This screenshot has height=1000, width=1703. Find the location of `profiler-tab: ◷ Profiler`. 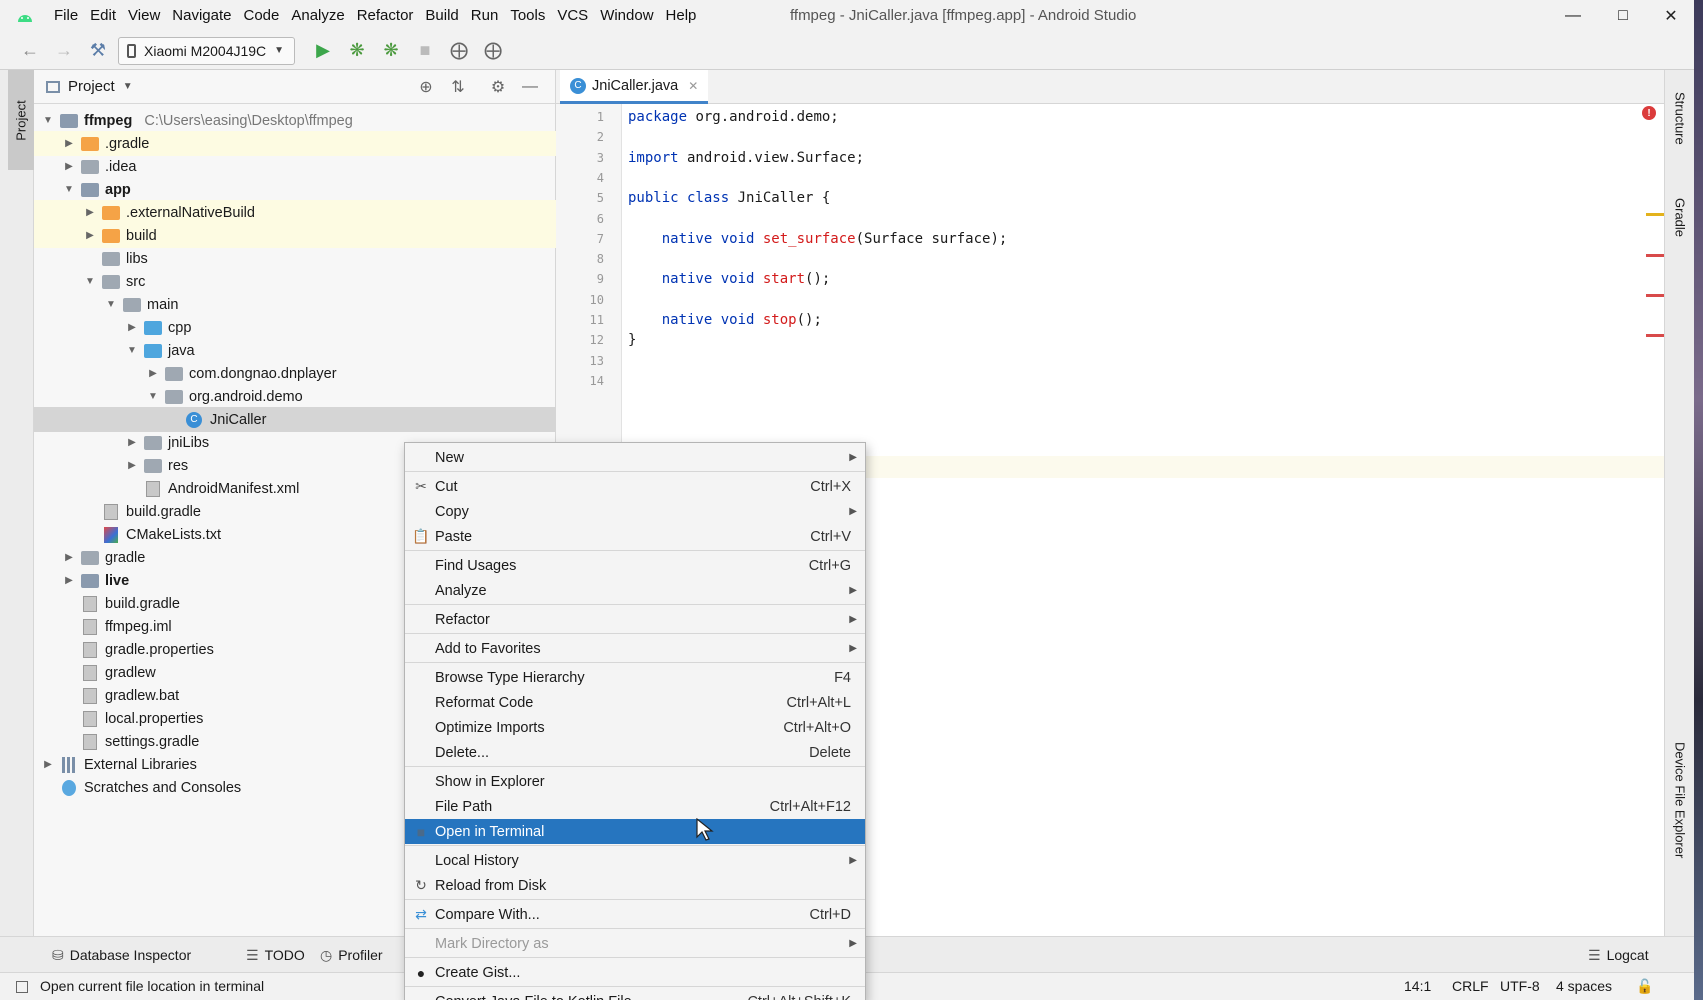

profiler-tab: ◷ Profiler is located at coordinates (351, 955).